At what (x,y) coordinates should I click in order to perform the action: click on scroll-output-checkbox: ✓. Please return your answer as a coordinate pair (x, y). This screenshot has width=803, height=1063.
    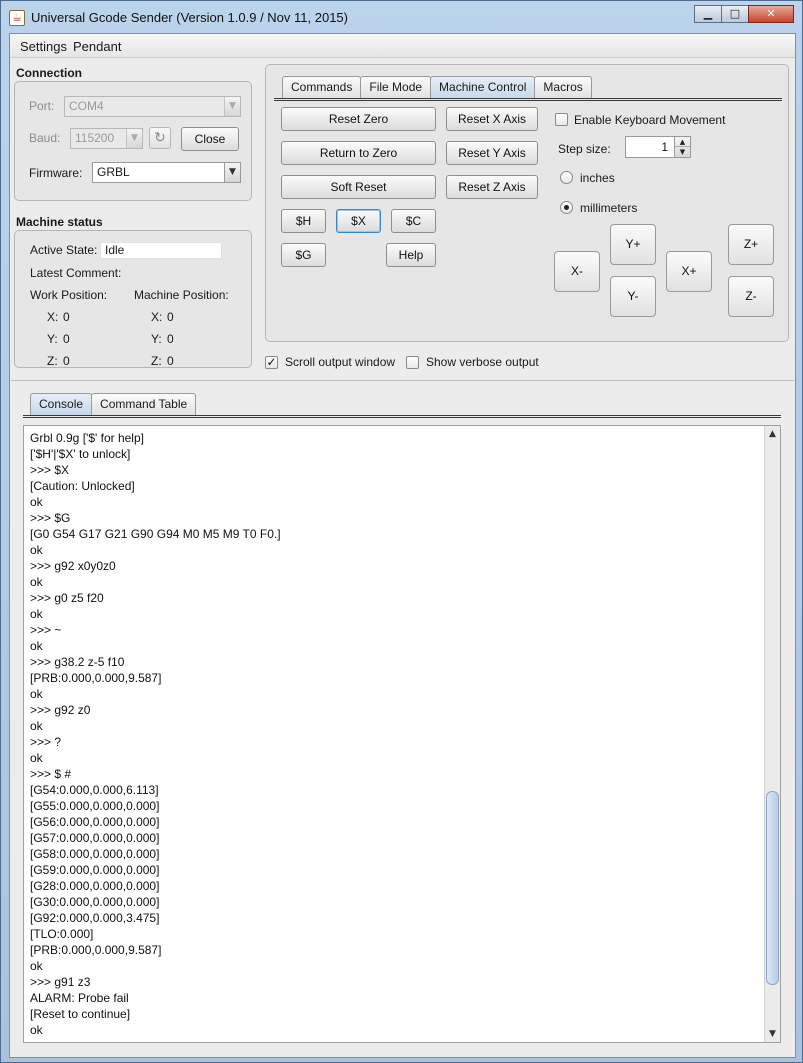
    Looking at the image, I should click on (271, 362).